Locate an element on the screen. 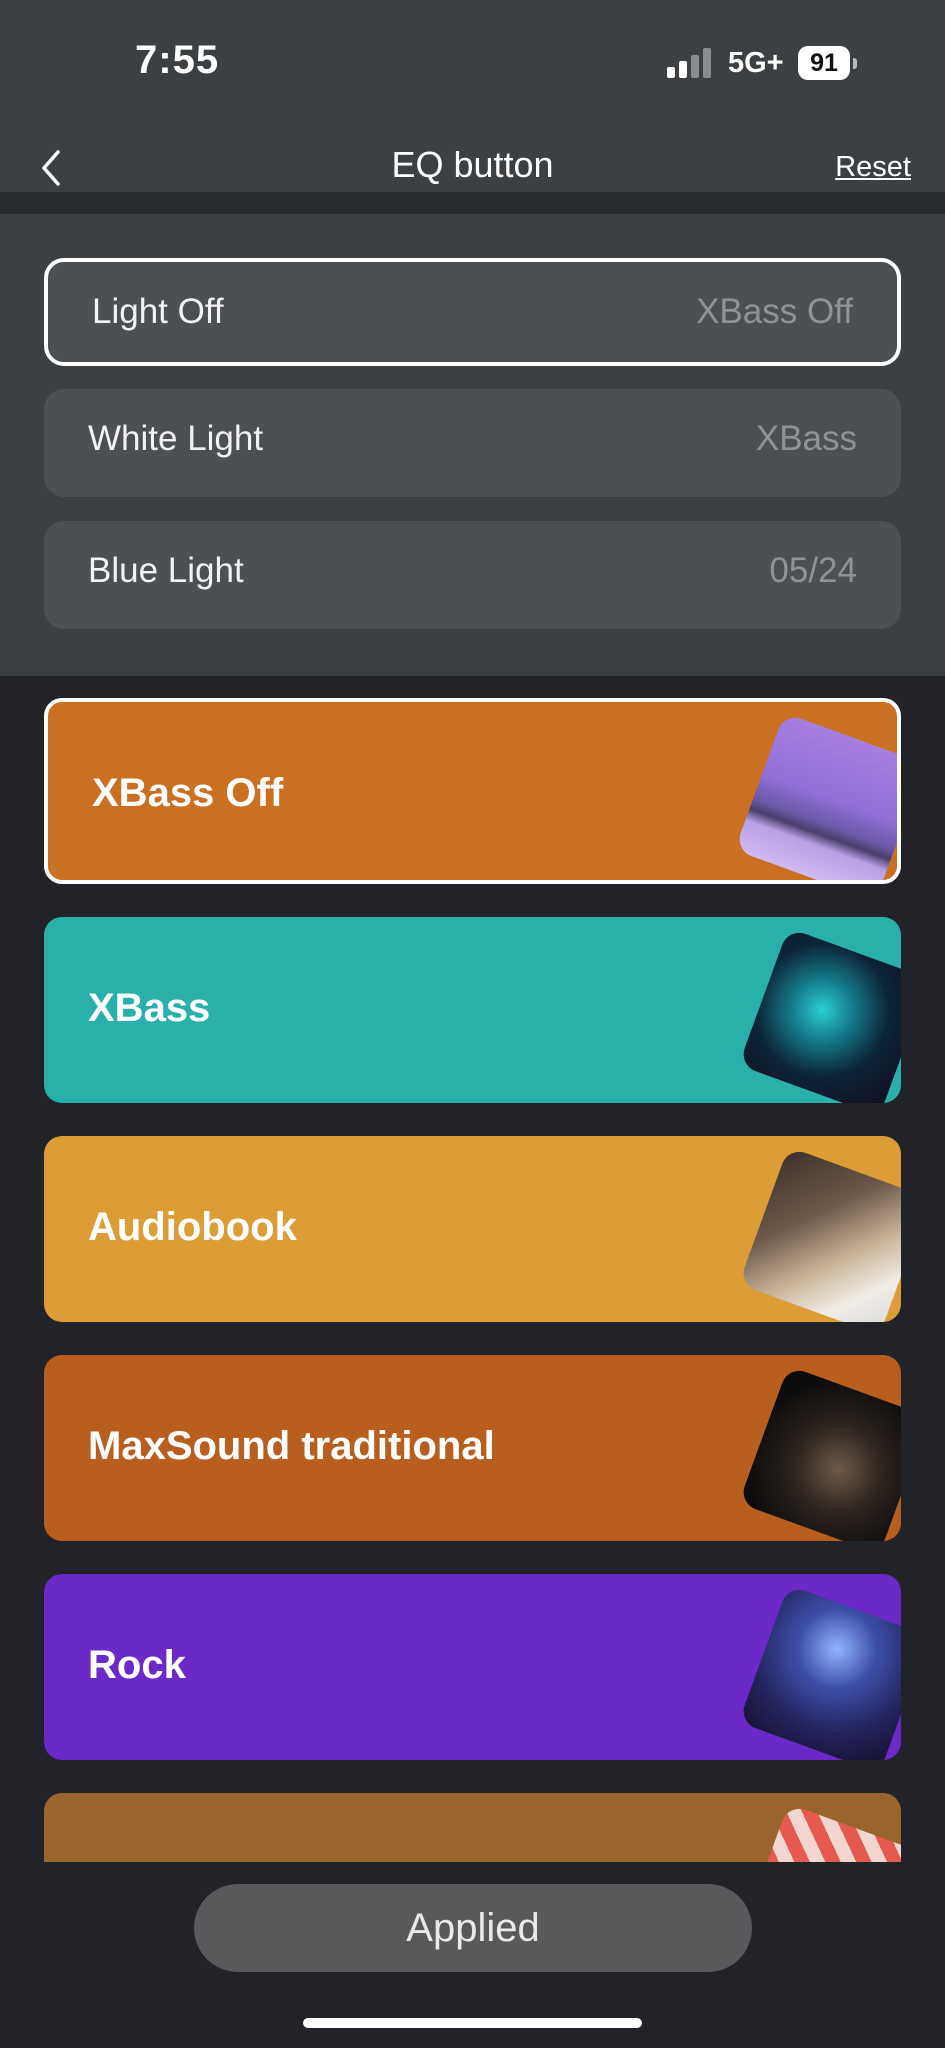 The width and height of the screenshot is (945, 2048). option-value: XBass Off is located at coordinates (774, 311).